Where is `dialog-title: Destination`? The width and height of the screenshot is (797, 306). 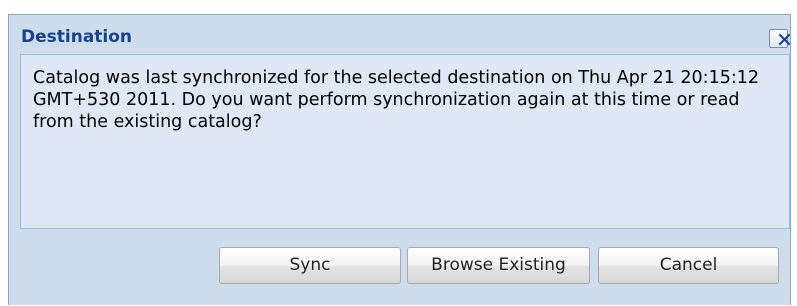 dialog-title: Destination is located at coordinates (77, 37).